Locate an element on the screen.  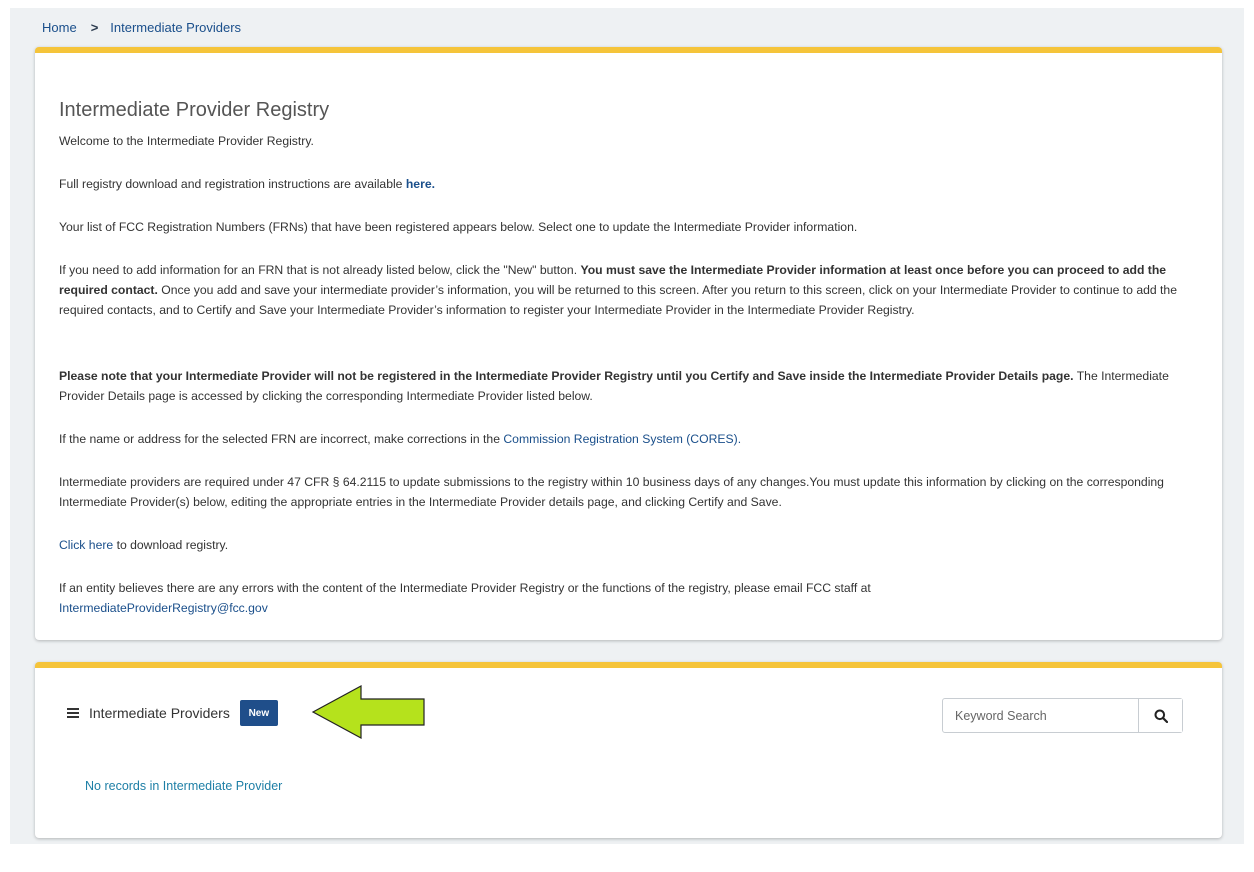
new-provider-button: New is located at coordinates (258, 713).